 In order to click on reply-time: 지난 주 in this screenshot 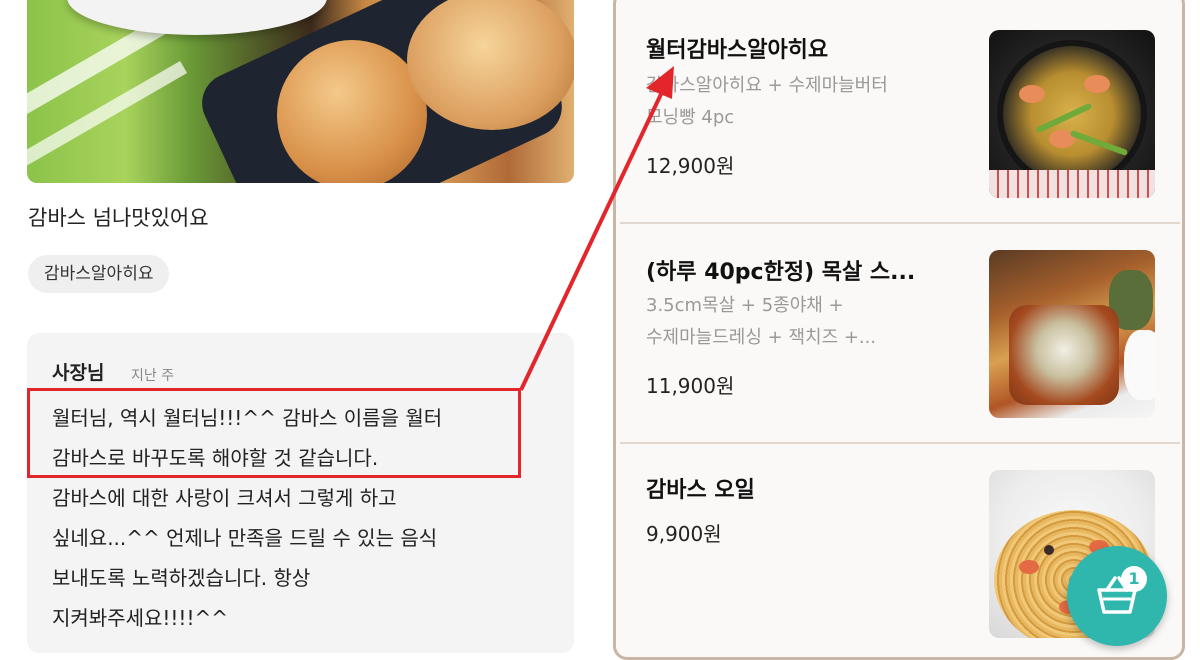, I will do `click(153, 376)`.